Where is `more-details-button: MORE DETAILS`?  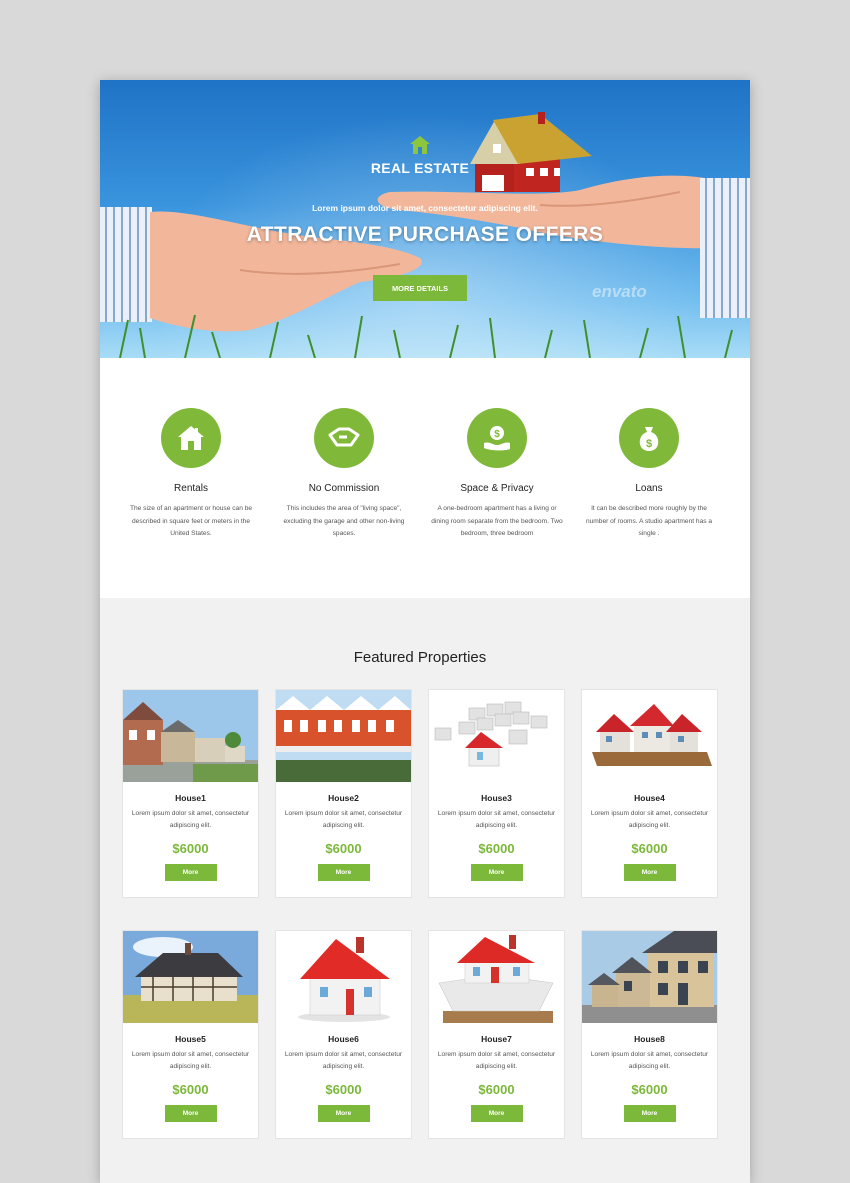 more-details-button: MORE DETAILS is located at coordinates (420, 288).